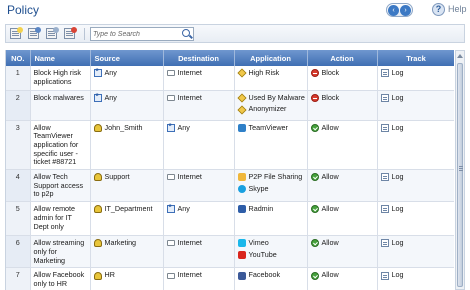  Describe the element at coordinates (342, 58) in the screenshot. I see `column-header-action: Action` at that location.